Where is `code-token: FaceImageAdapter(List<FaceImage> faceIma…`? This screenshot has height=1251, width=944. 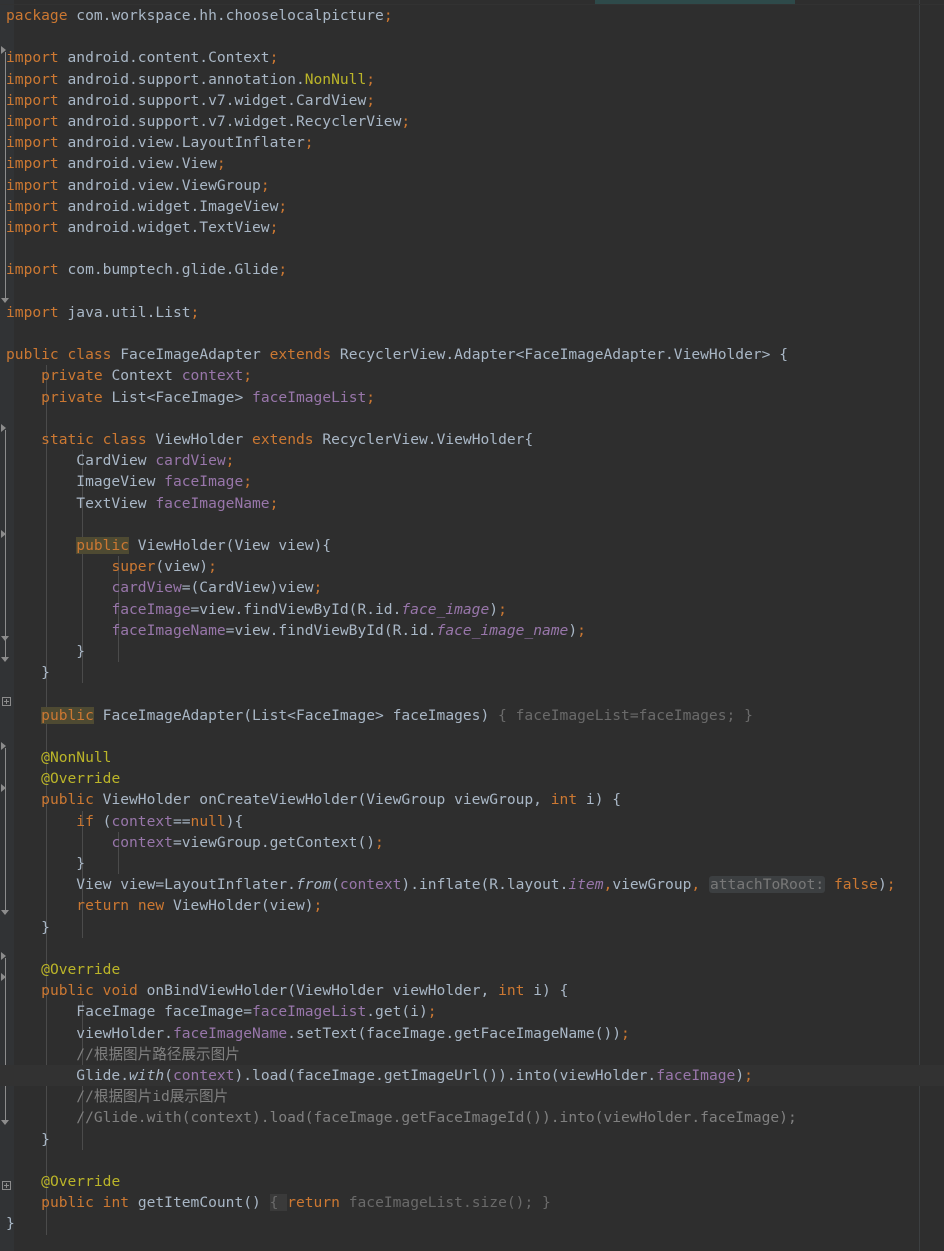
code-token: FaceImageAdapter(List<FaceImage> faceIma… is located at coordinates (296, 715).